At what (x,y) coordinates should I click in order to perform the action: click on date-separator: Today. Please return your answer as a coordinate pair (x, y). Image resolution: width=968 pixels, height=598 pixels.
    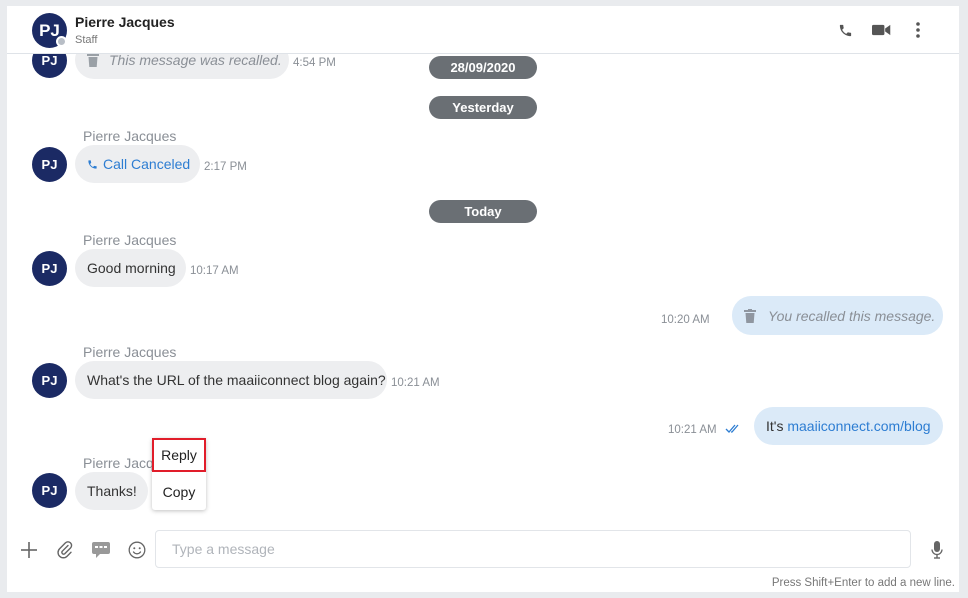
    Looking at the image, I should click on (483, 211).